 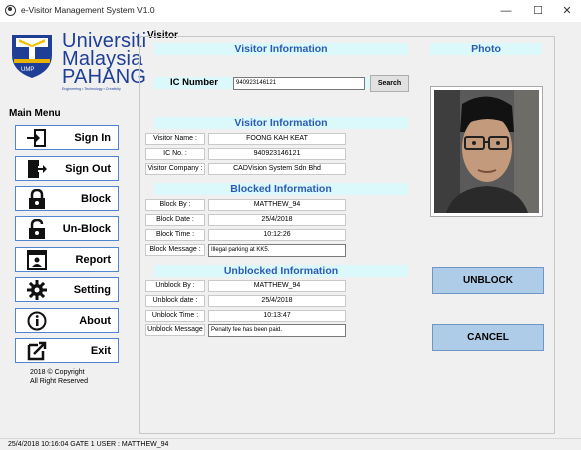 I want to click on visitor-name-label: Visitor Name :, so click(x=175, y=139).